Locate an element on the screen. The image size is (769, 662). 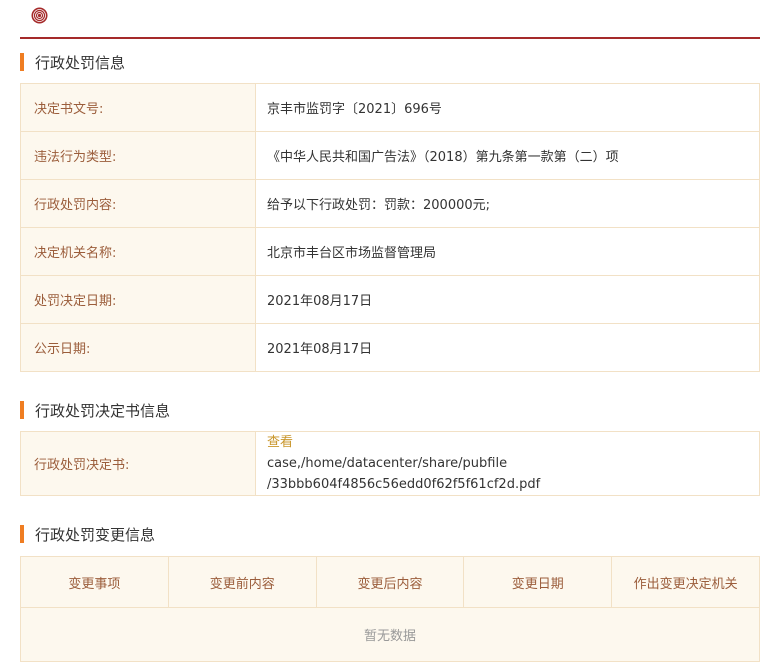
table-row: 决定机关名称: 北京市丰台区市场监督管理局 is located at coordinates (390, 251).